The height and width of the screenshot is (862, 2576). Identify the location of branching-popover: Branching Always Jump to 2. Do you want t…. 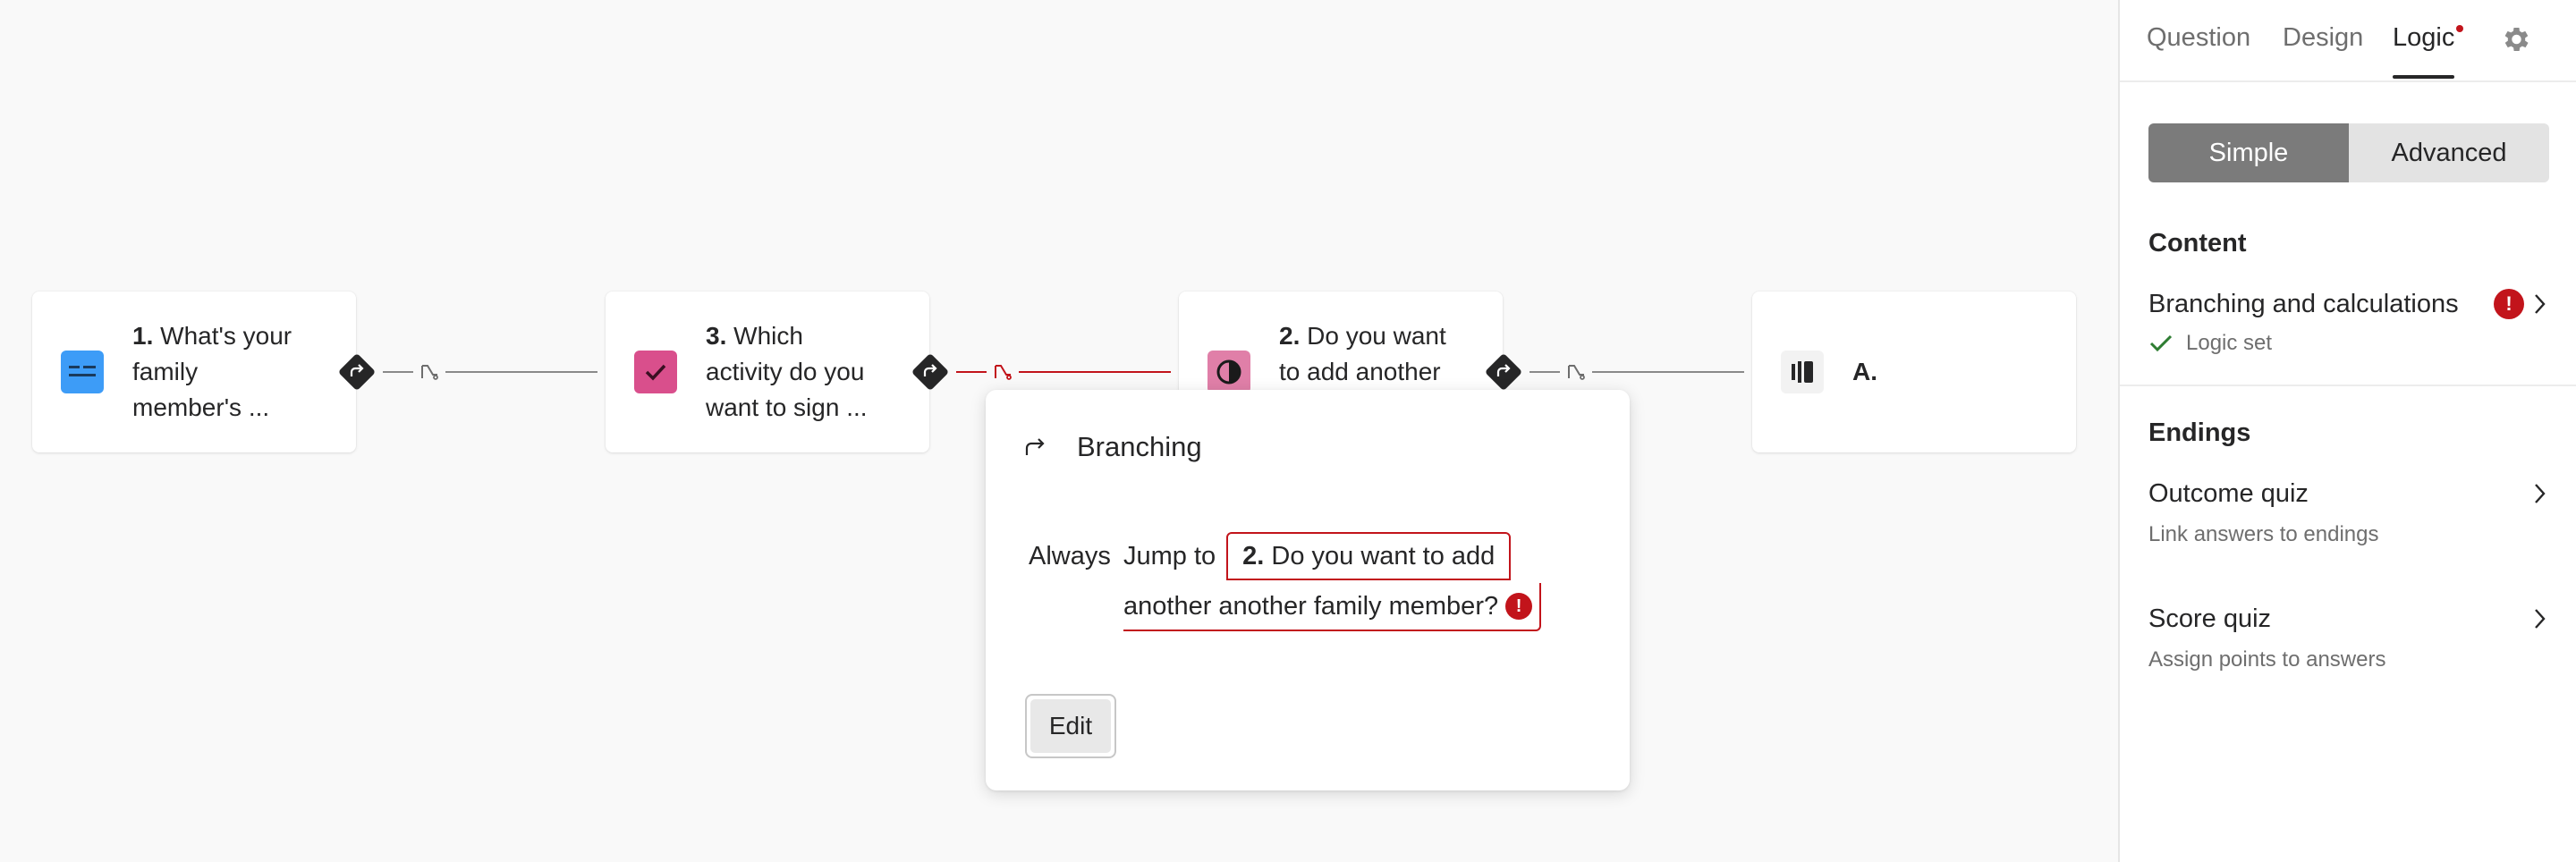
(1308, 590).